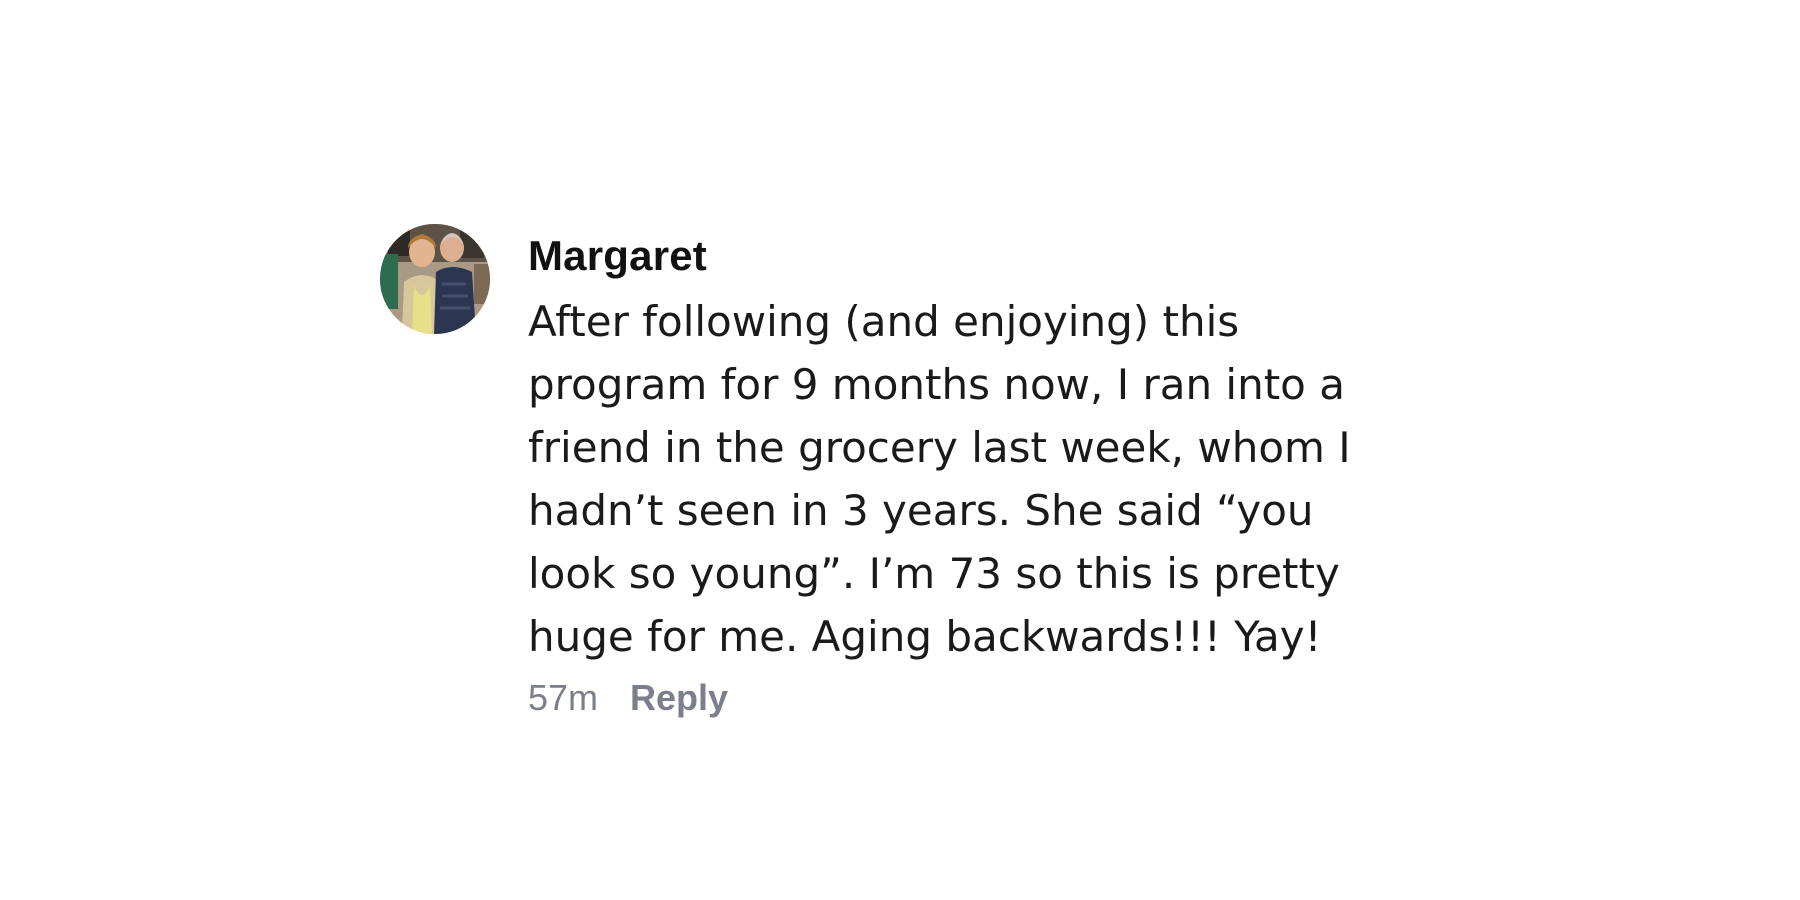 The width and height of the screenshot is (1800, 900). I want to click on comment-meta: 57m Reply, so click(958, 698).